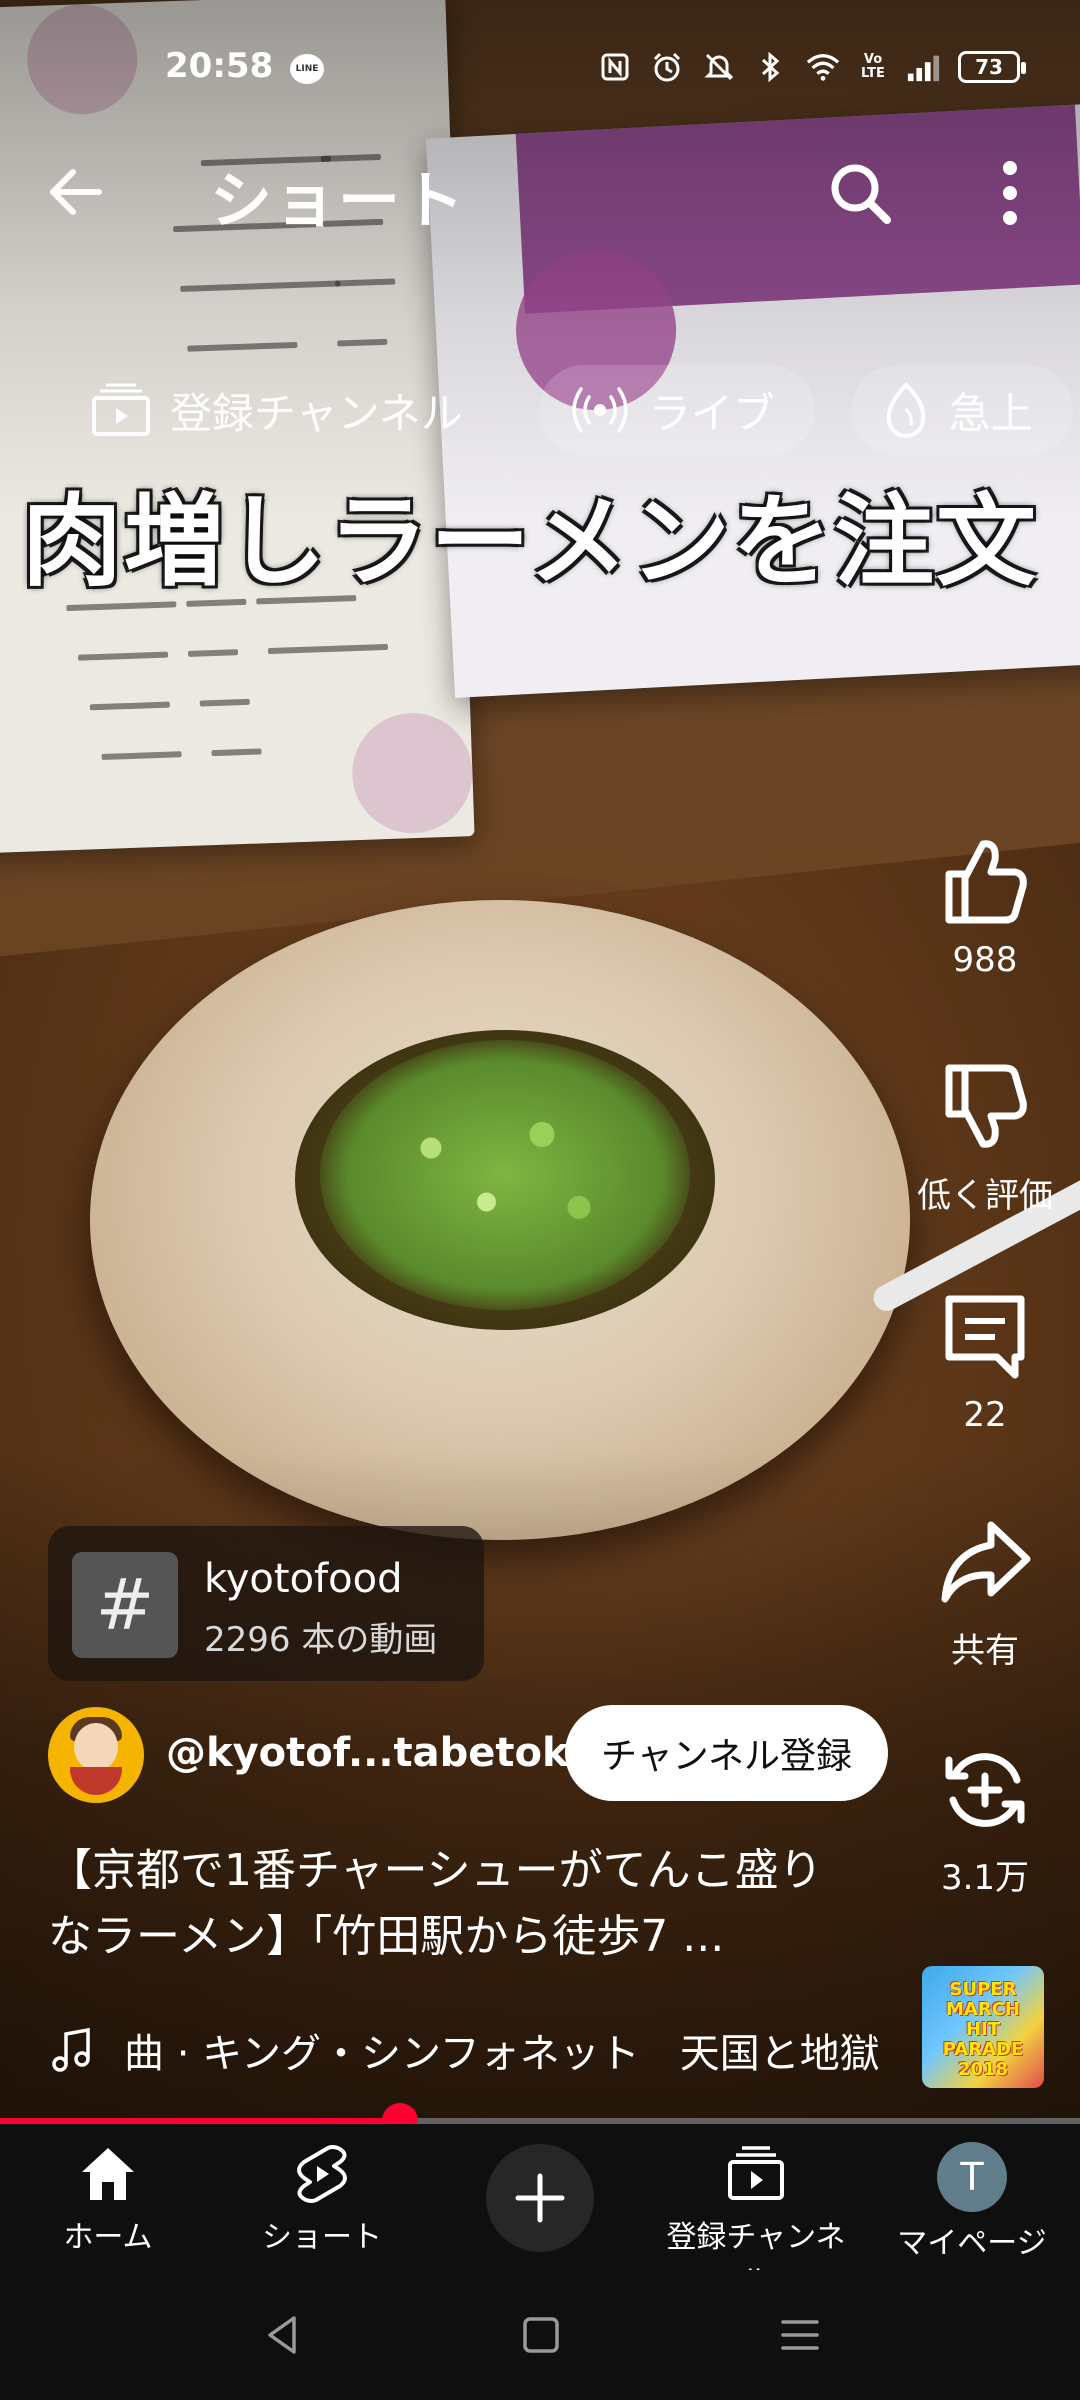  What do you see at coordinates (986, 1106) in the screenshot?
I see `thumbs-down-icon` at bounding box center [986, 1106].